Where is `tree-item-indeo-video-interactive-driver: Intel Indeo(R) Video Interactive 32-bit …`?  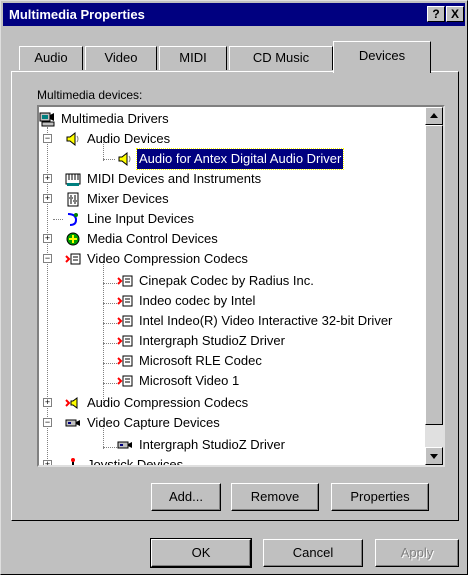 tree-item-indeo-video-interactive-driver: Intel Indeo(R) Video Interactive 32-bit … is located at coordinates (270, 321).